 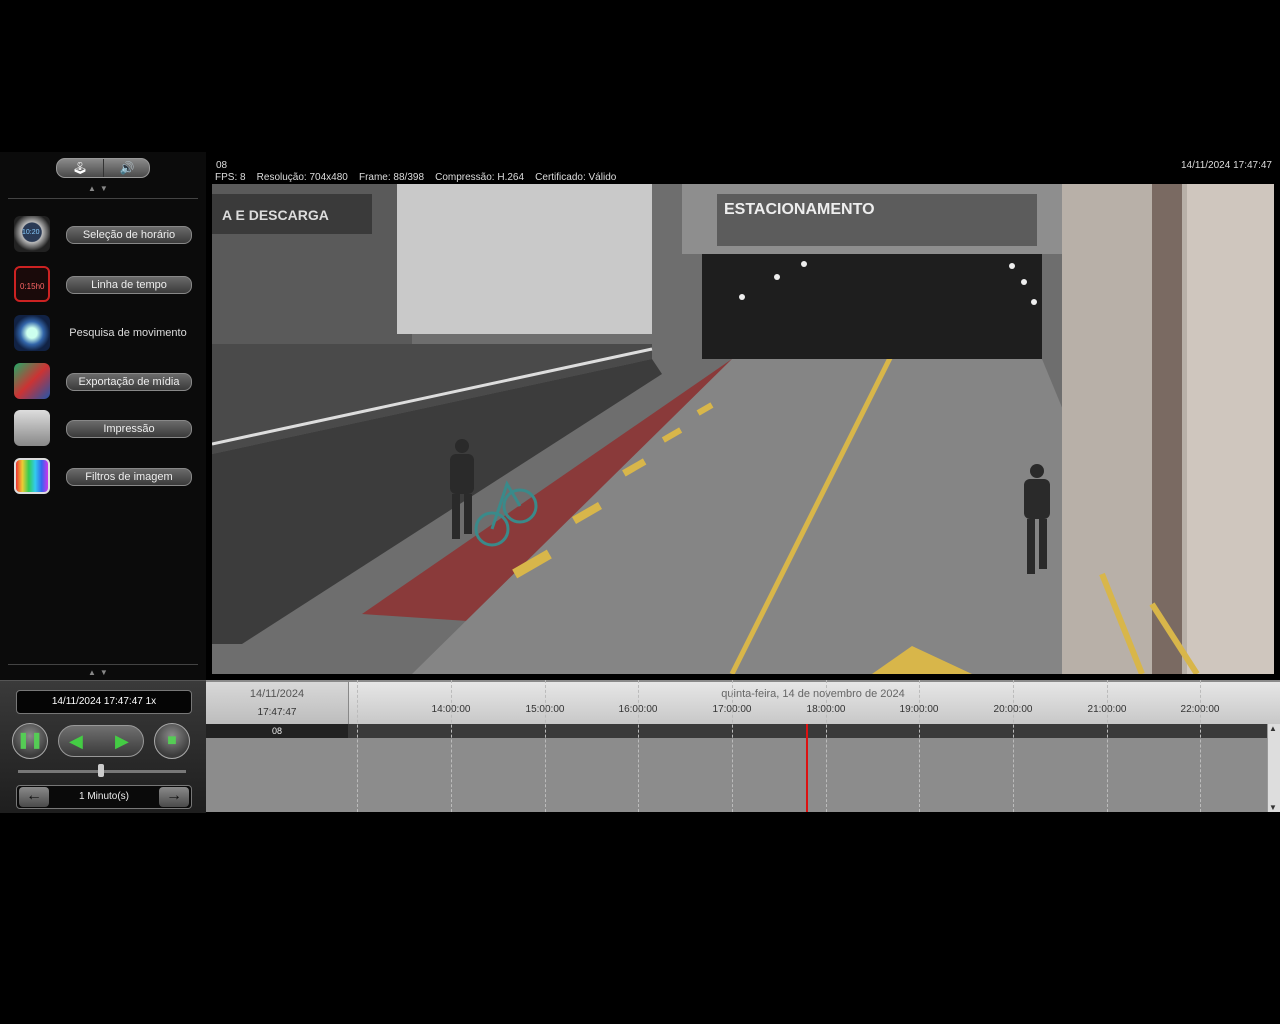 What do you see at coordinates (277, 703) in the screenshot?
I see `timeline-current-position: 14/11/2024 17:47:47` at bounding box center [277, 703].